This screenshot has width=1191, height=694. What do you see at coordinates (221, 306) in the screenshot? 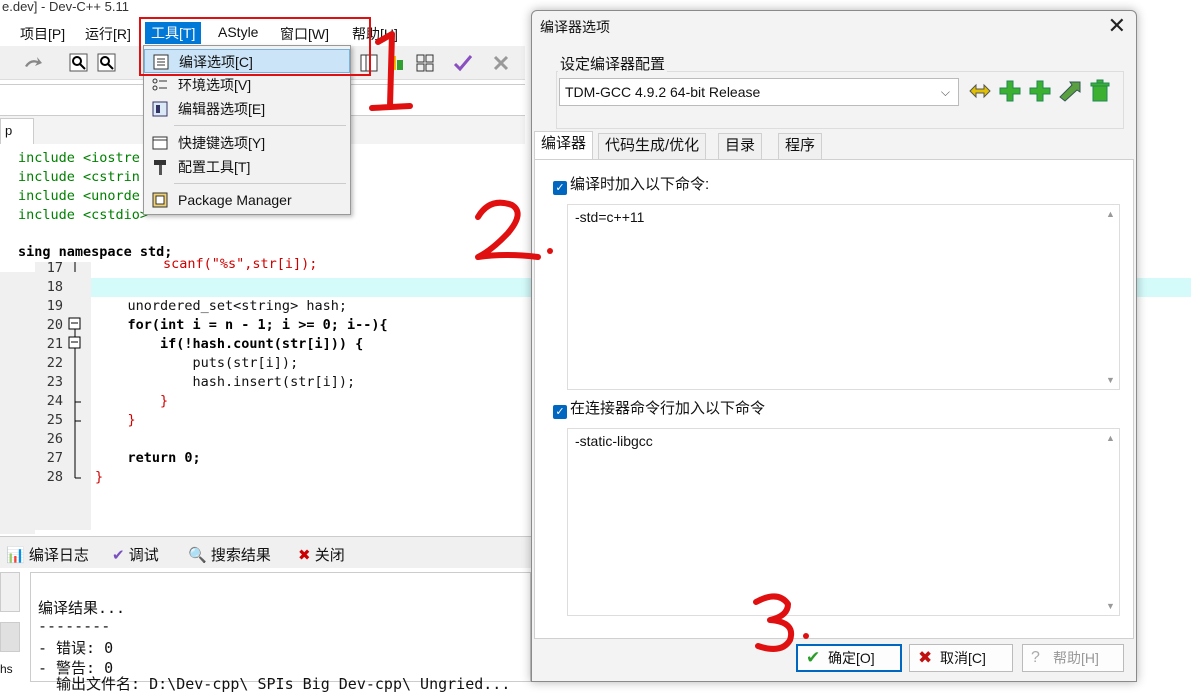
I see `code-line: unordered_set<string> hash;` at bounding box center [221, 306].